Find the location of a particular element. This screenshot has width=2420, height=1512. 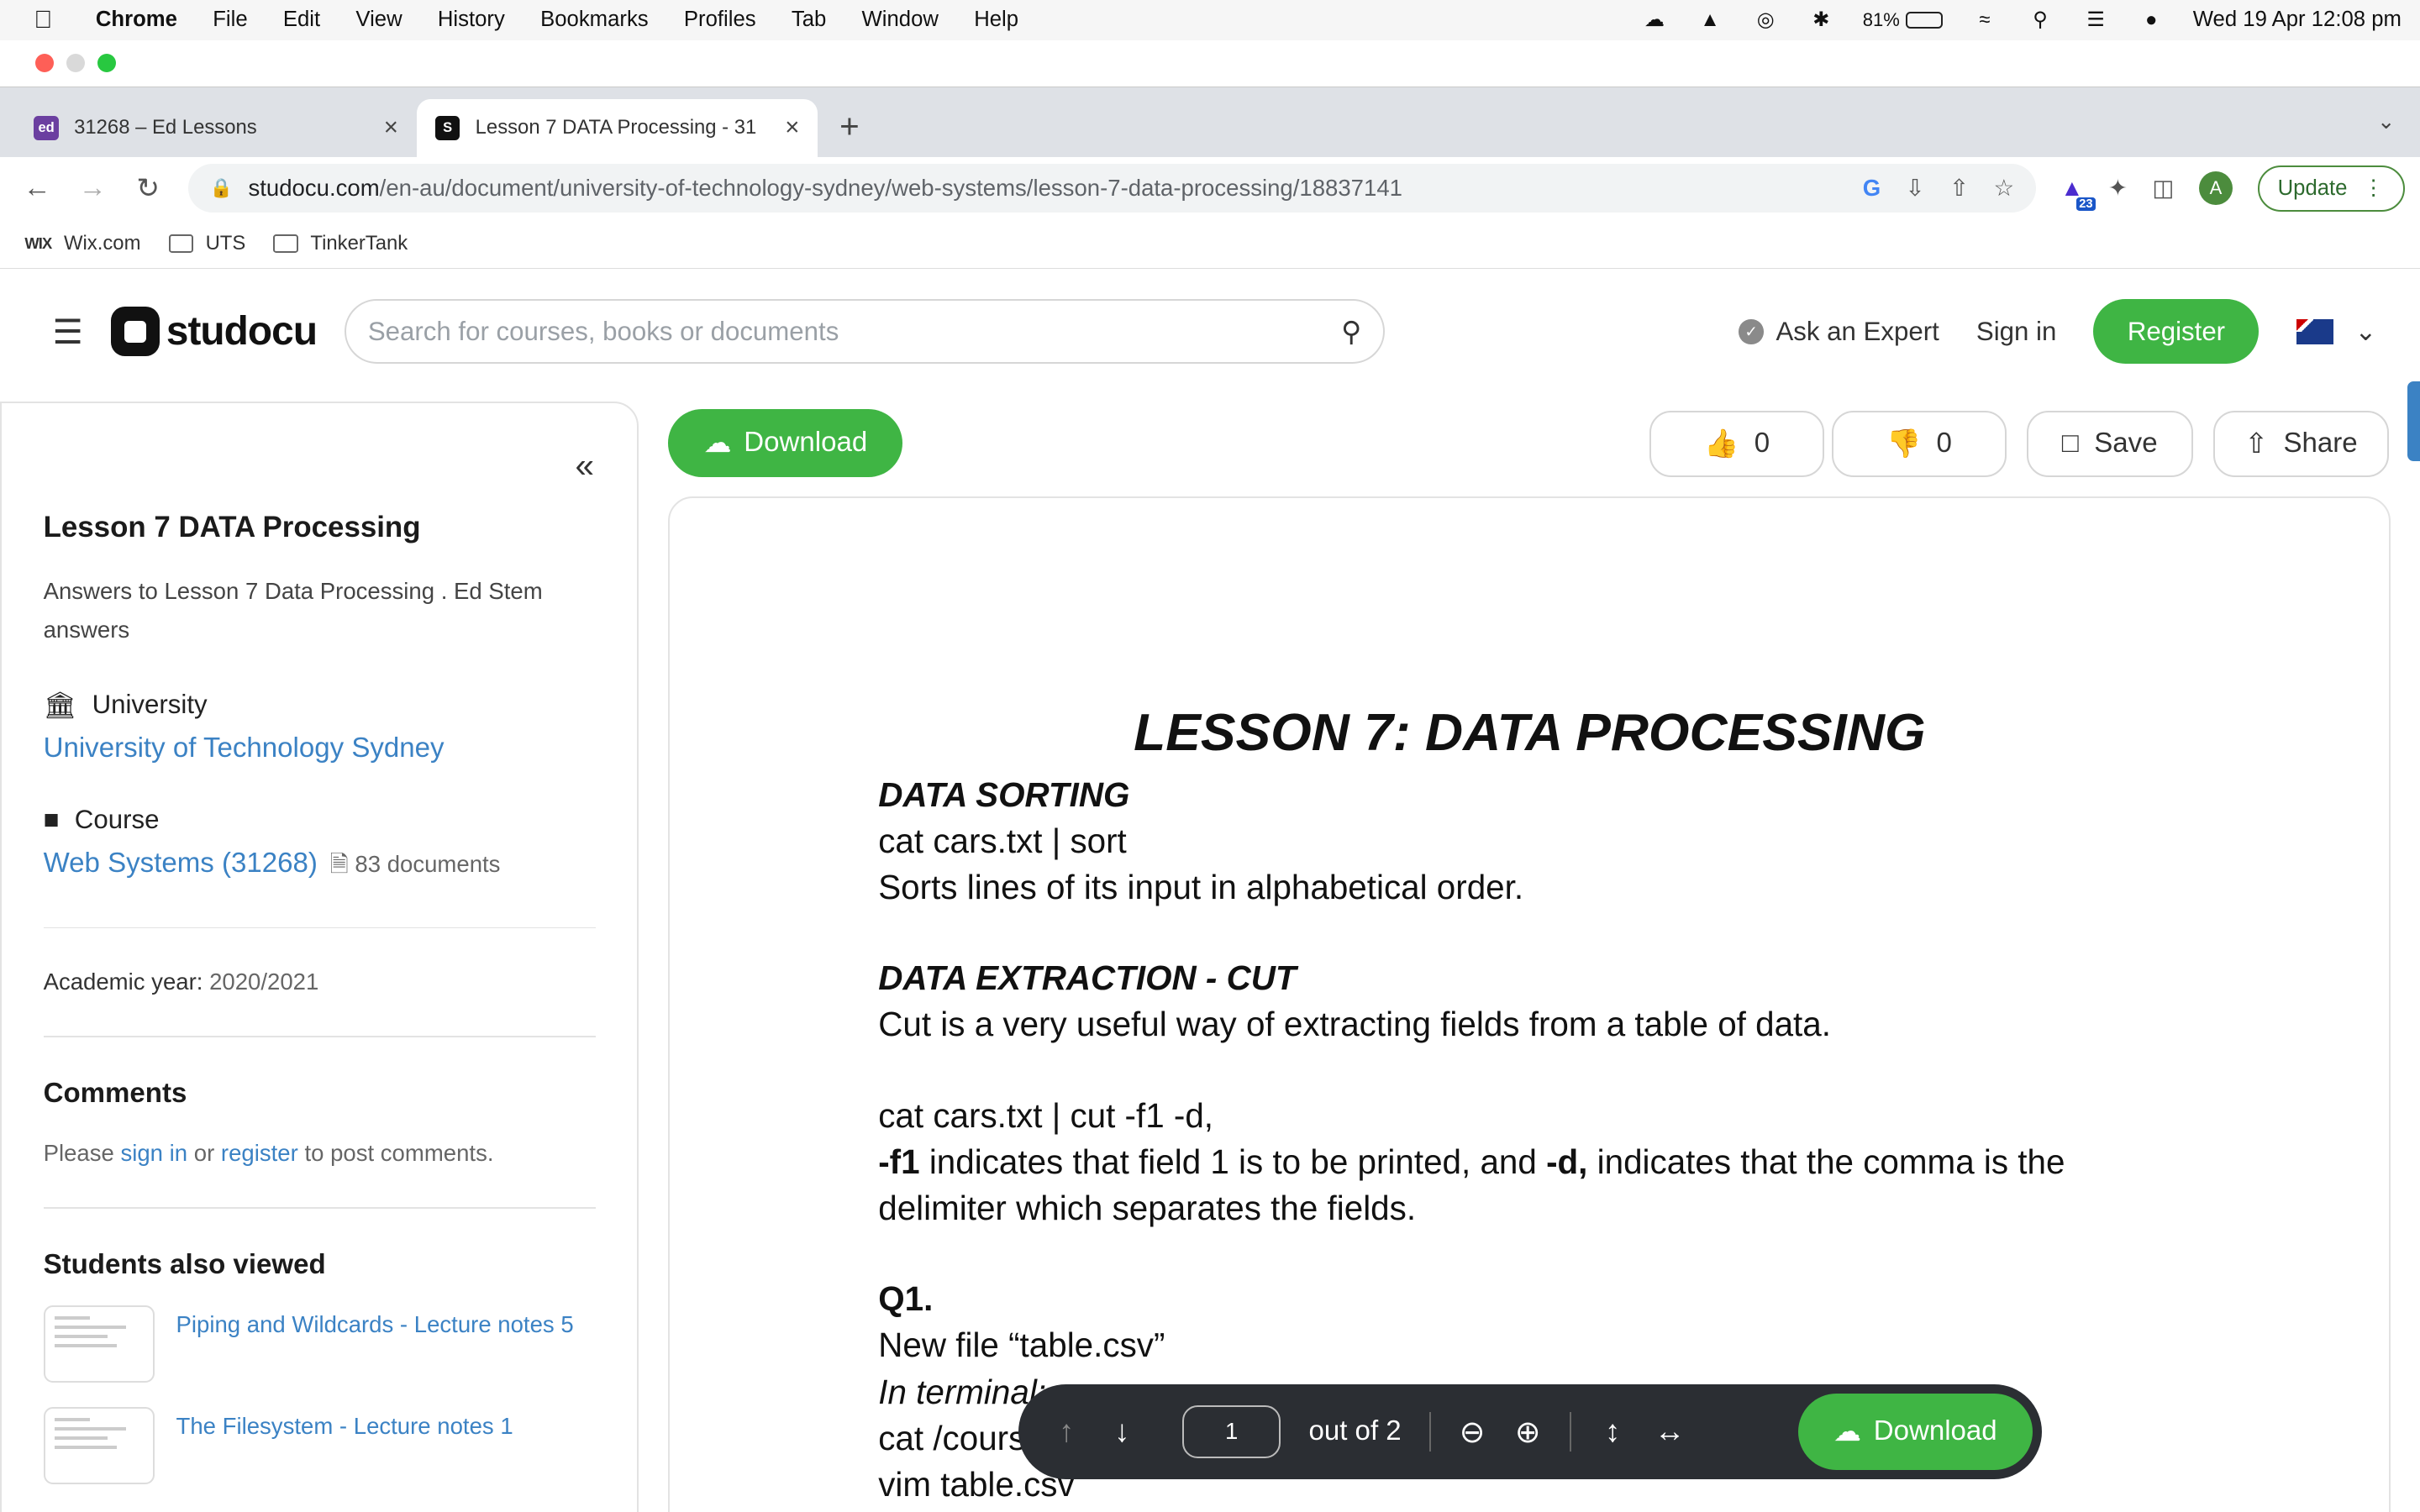

zoom-window-button is located at coordinates (107, 63).